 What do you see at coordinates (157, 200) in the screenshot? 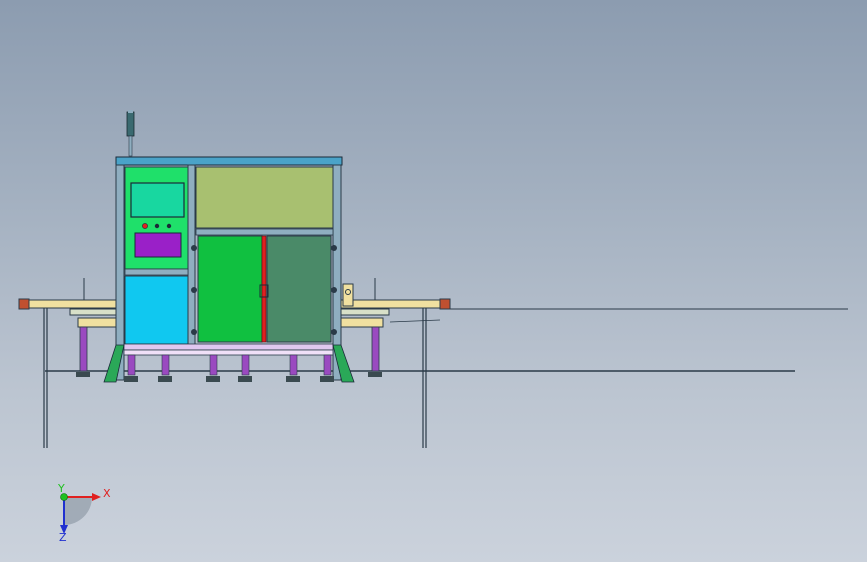
I see `hmi-screen` at bounding box center [157, 200].